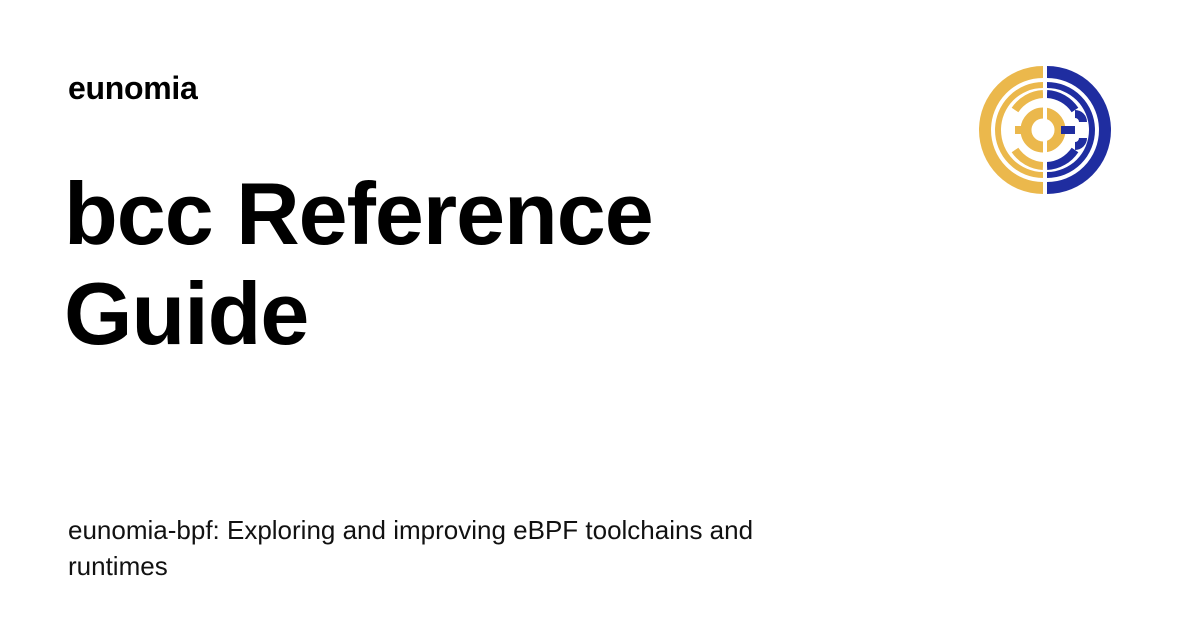 This screenshot has width=1200, height=630. I want to click on site-name: eunomia, so click(133, 88).